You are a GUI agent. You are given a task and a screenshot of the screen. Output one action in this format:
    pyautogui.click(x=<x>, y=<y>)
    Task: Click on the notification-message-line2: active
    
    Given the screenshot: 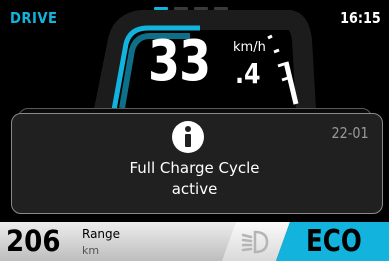 What is the action you would take?
    pyautogui.click(x=194, y=189)
    